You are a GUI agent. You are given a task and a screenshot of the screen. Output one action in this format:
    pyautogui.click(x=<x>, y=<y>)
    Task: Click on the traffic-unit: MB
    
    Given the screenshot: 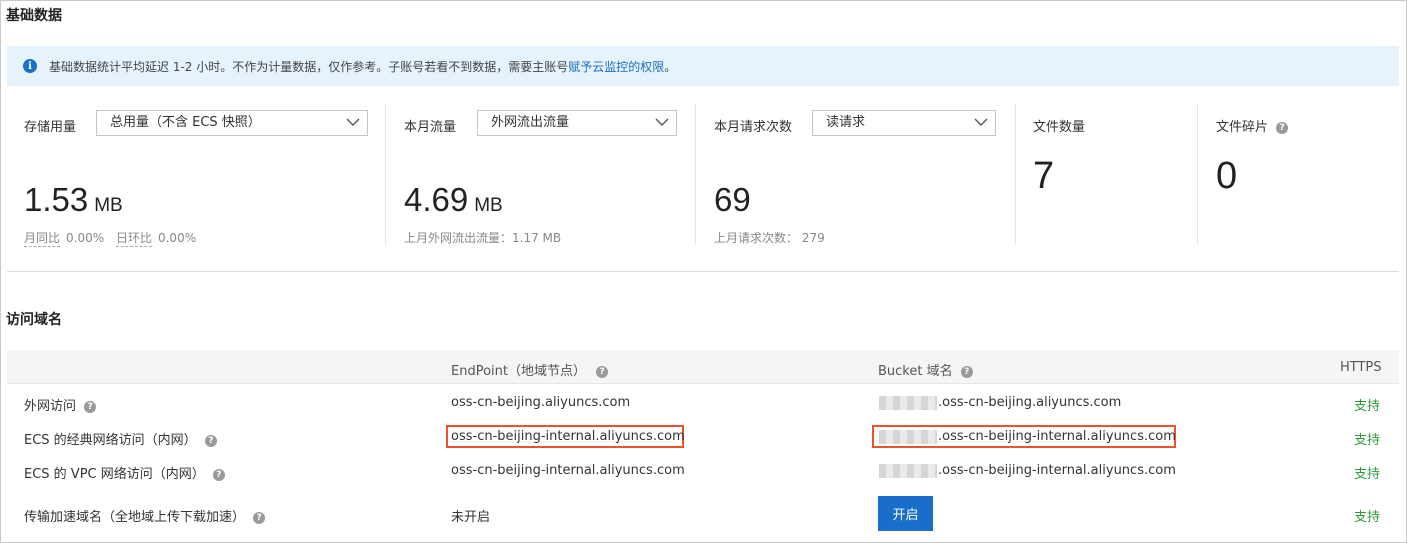 What is the action you would take?
    pyautogui.click(x=488, y=205)
    